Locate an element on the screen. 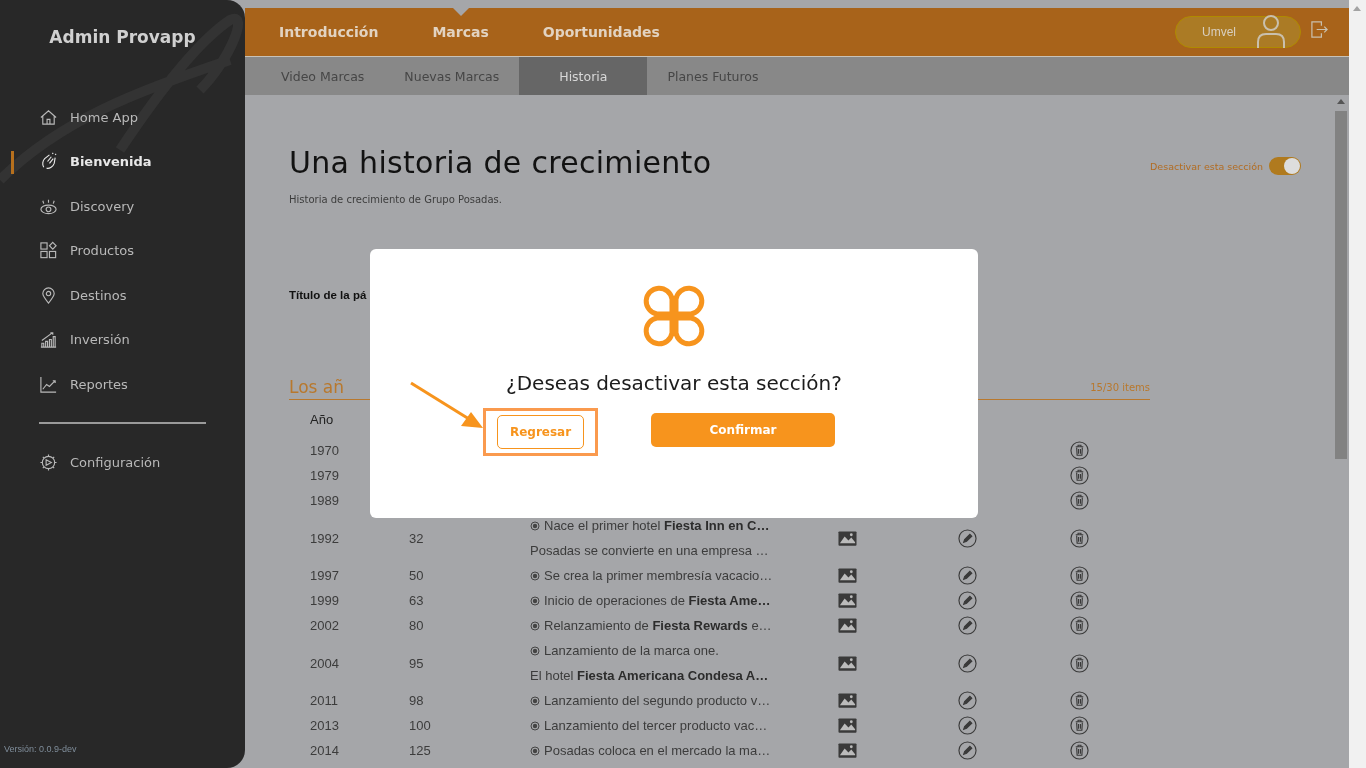  sub-tab: Planes Futuros is located at coordinates (713, 76).